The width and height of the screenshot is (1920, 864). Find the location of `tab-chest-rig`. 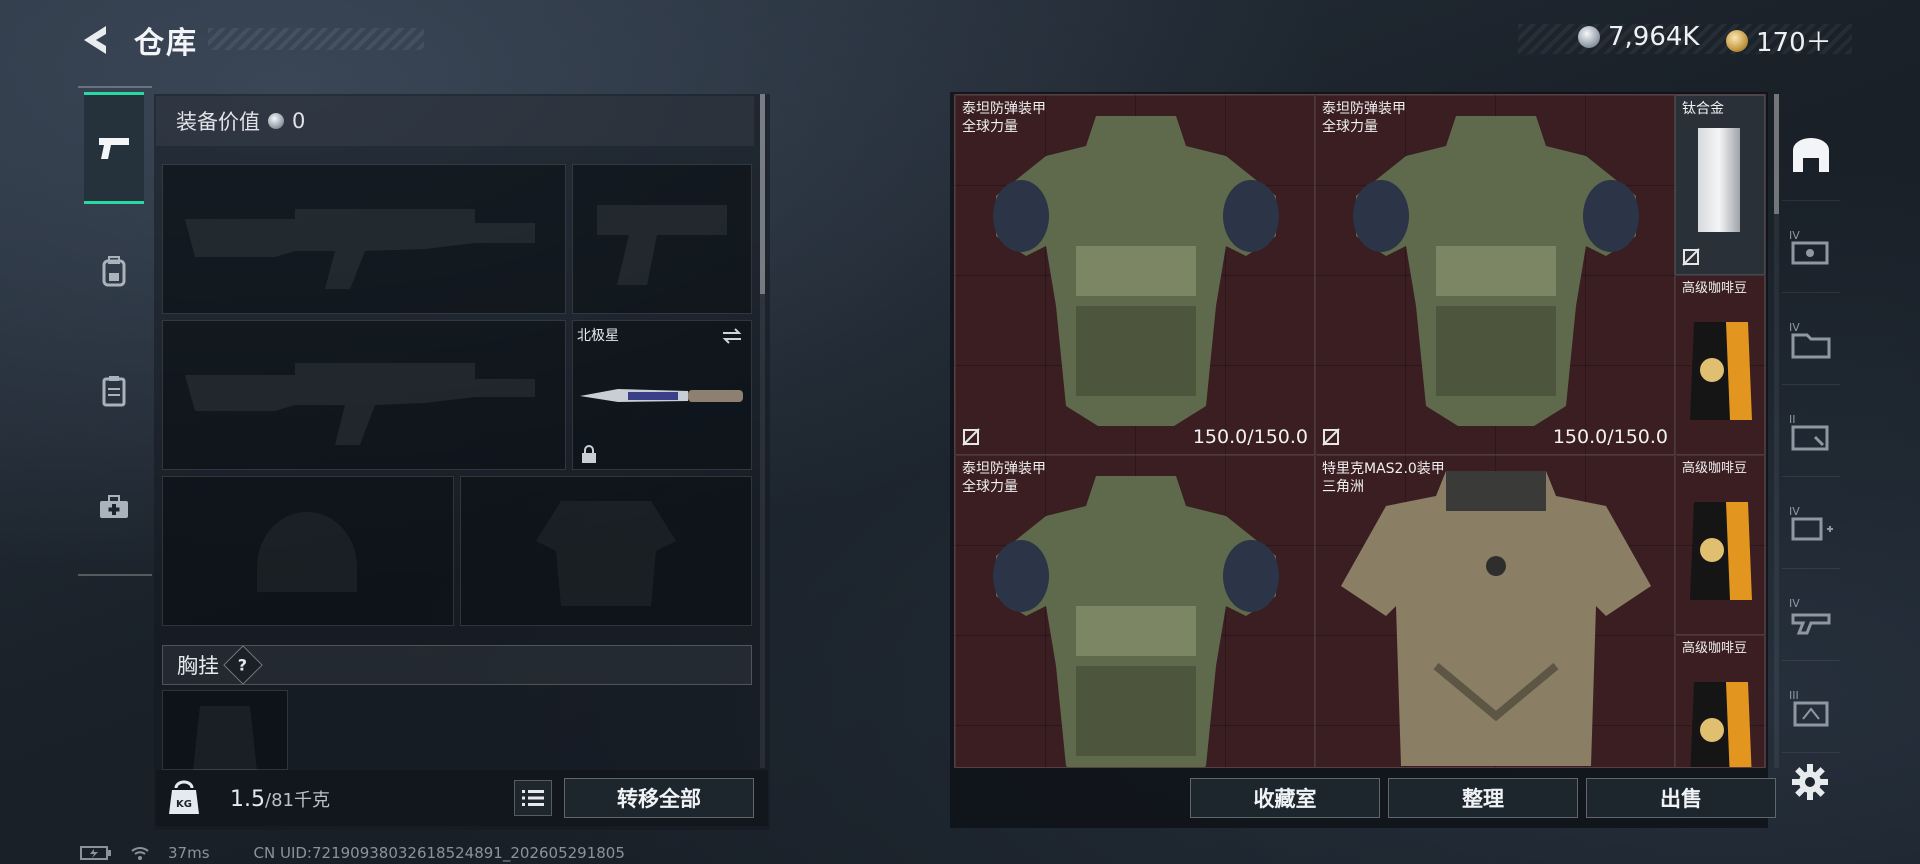

tab-chest-rig is located at coordinates (114, 391).